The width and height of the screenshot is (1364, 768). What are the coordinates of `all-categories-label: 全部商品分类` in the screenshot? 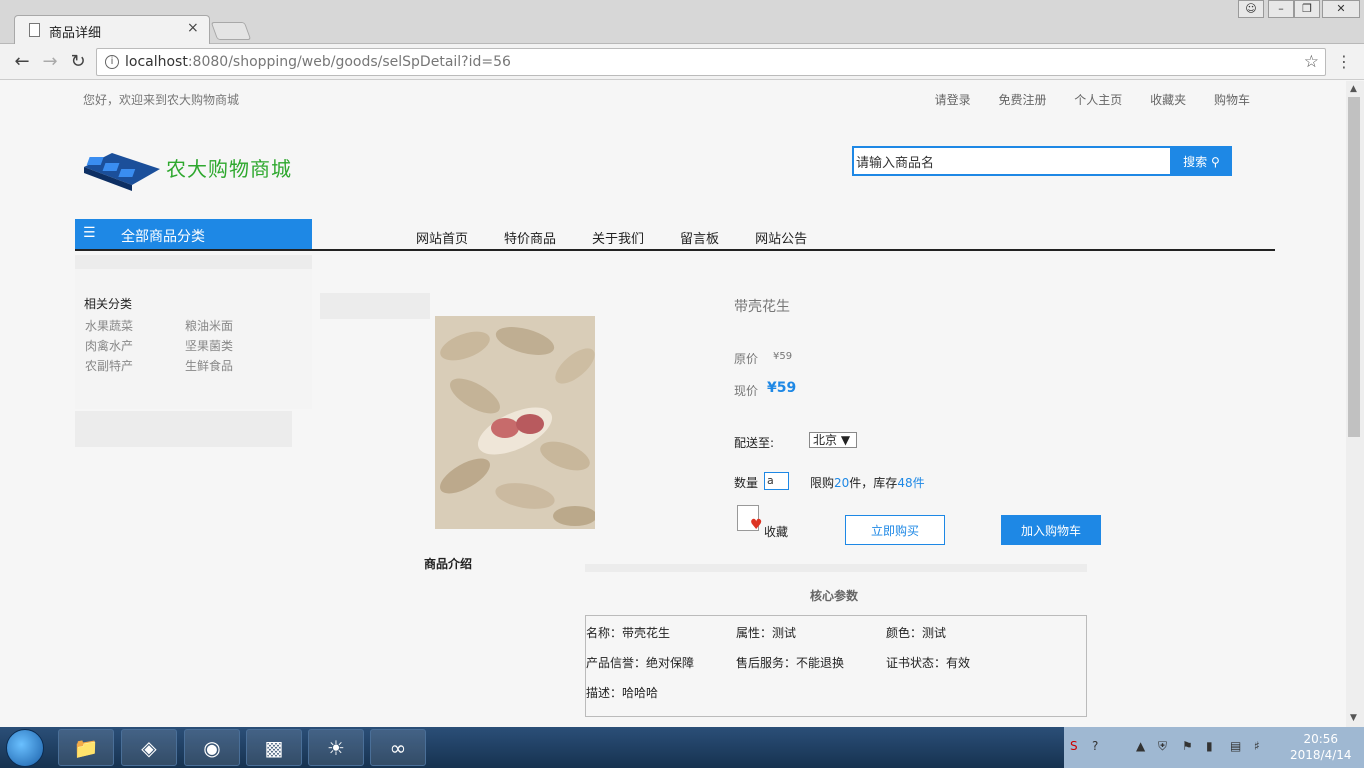 It's located at (163, 237).